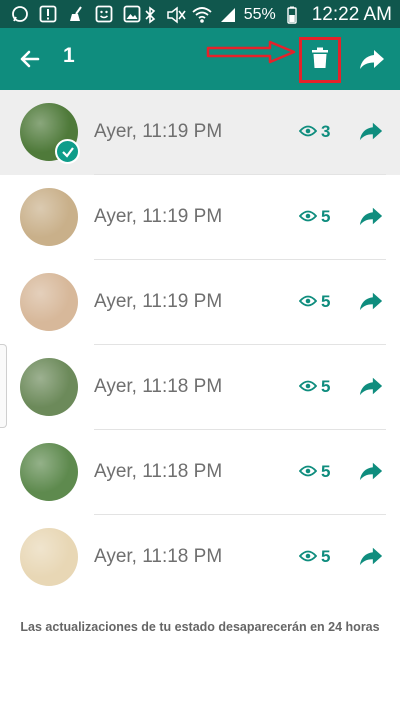 This screenshot has width=400, height=711. What do you see at coordinates (259, 14) in the screenshot?
I see `battery-percent: 55%` at bounding box center [259, 14].